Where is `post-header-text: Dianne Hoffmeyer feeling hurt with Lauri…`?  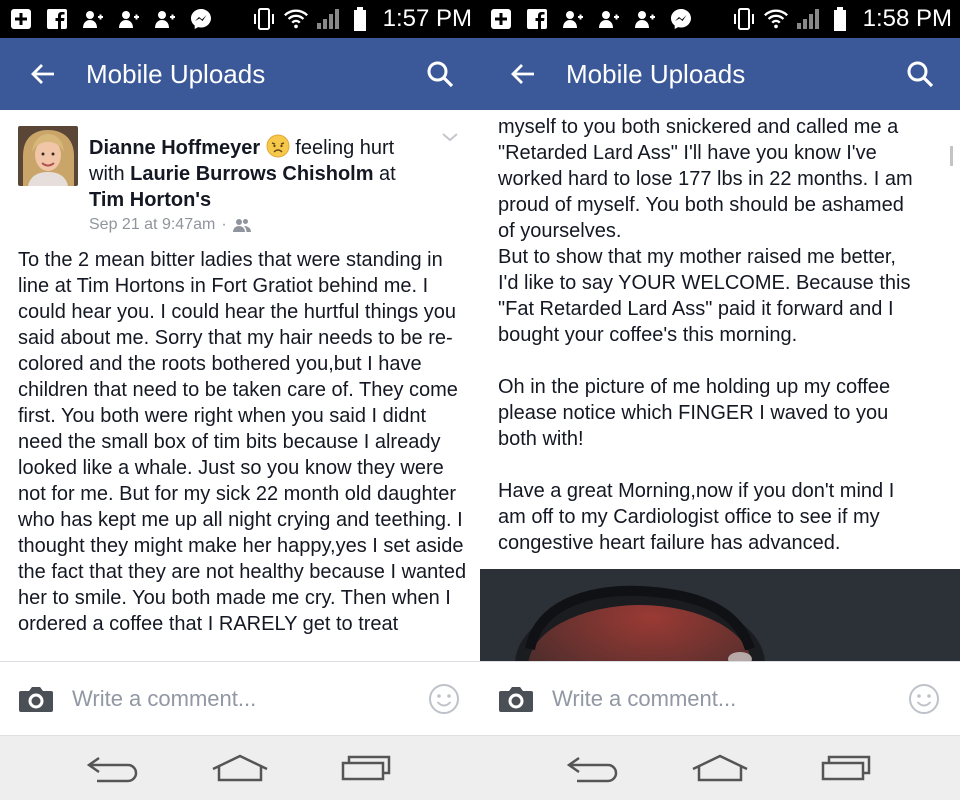
post-header-text: Dianne Hoffmeyer feeling hurt with Lauri… is located at coordinates (259, 173).